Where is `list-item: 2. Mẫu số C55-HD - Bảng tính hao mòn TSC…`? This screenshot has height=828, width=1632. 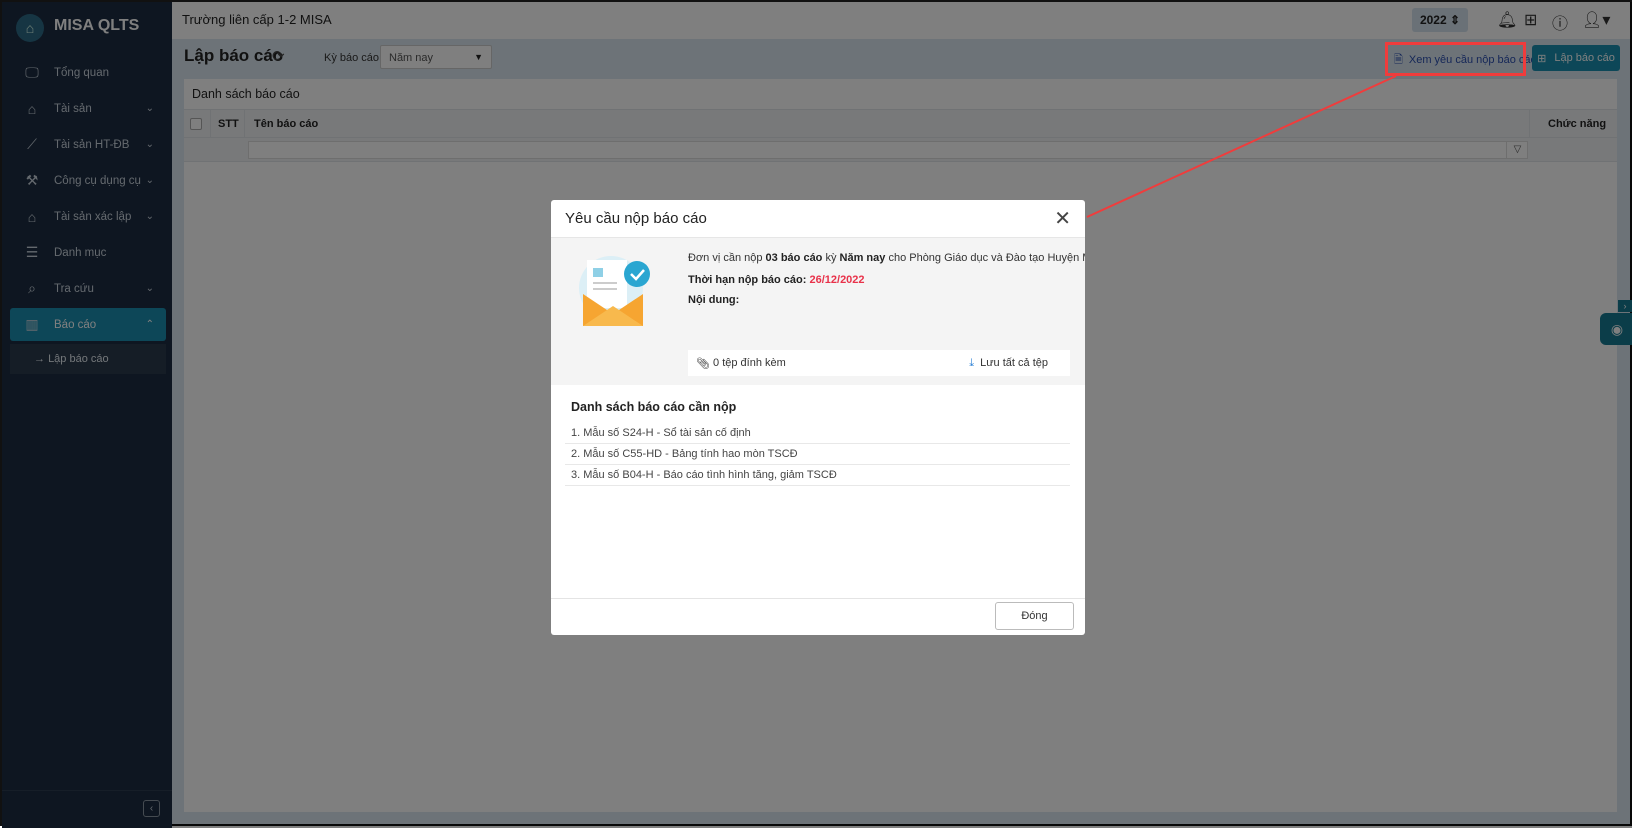
list-item: 2. Mẫu số C55-HD - Bảng tính hao mòn TSC… is located at coordinates (817, 454).